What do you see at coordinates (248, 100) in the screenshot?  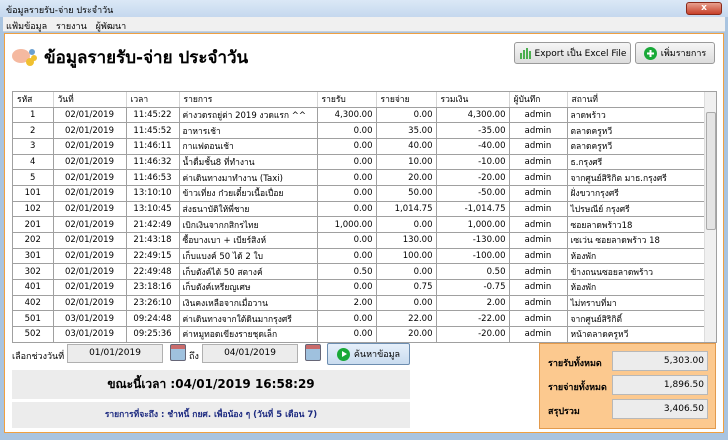 I see `column-header: รายการ` at bounding box center [248, 100].